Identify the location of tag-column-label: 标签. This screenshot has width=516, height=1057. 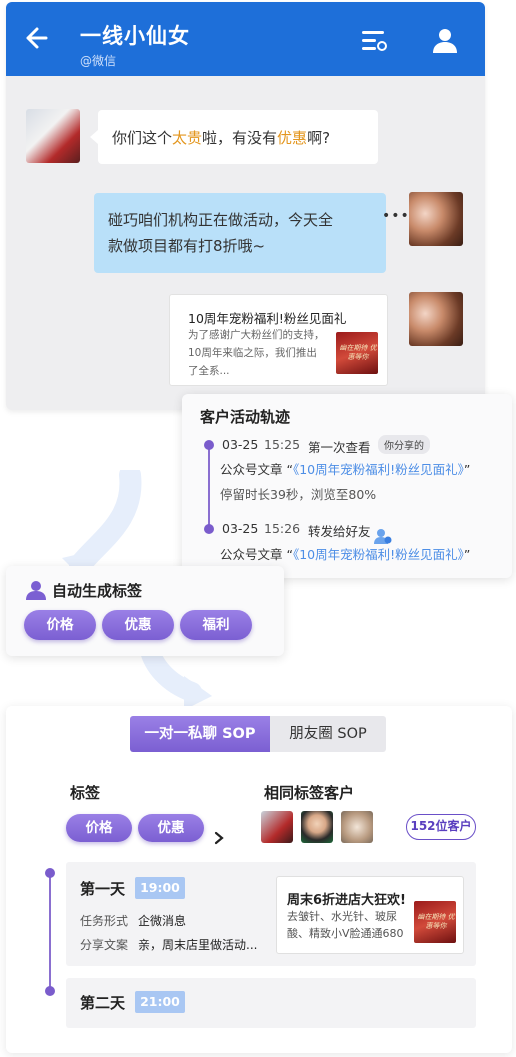
(85, 793).